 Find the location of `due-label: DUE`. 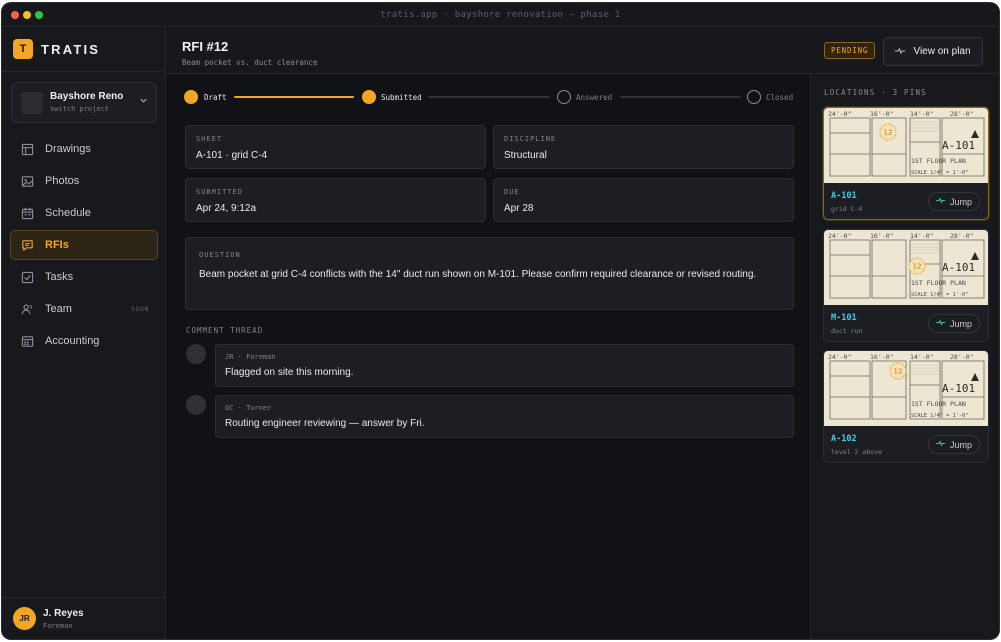

due-label: DUE is located at coordinates (512, 192).